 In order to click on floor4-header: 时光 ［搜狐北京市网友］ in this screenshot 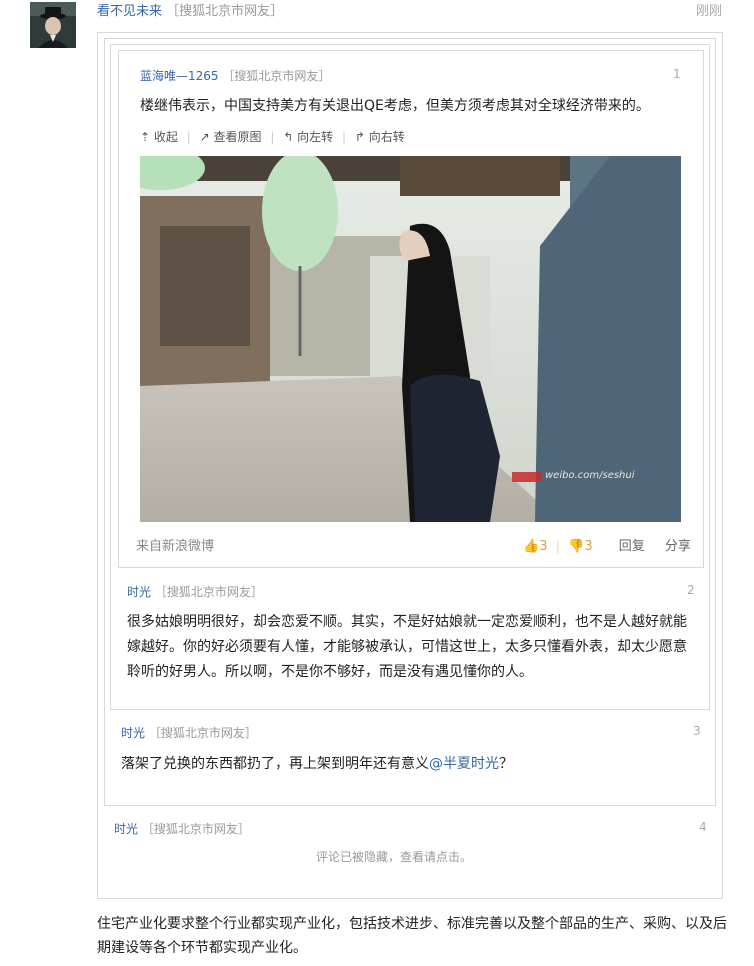, I will do `click(182, 828)`.